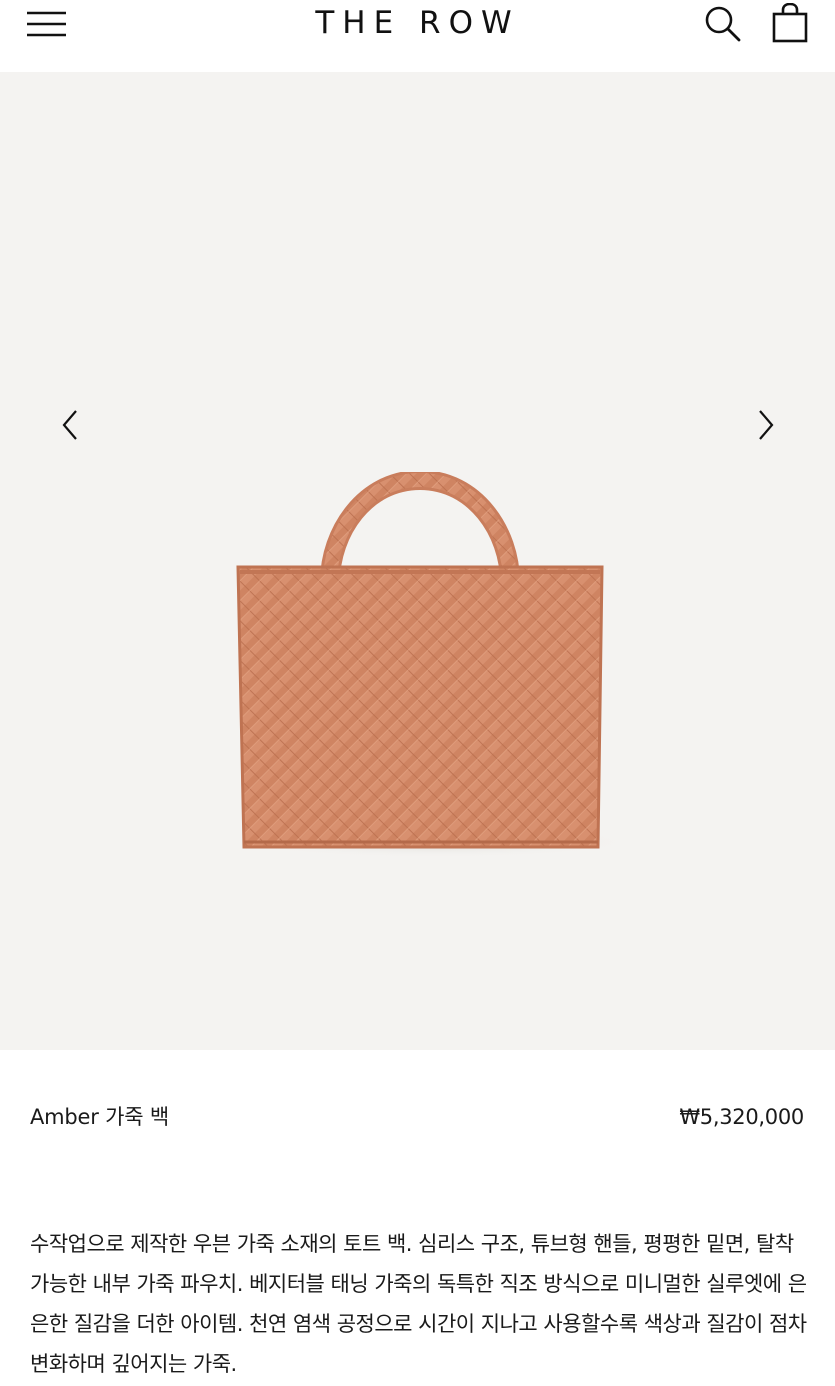 This screenshot has width=835, height=1386. I want to click on brand-logo-link: THE ROW, so click(417, 23).